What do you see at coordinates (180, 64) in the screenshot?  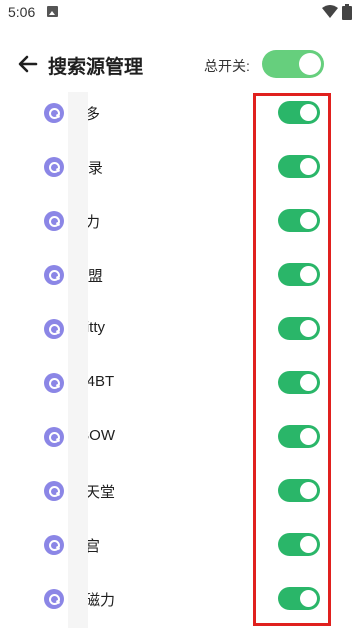 I see `toolbar: 搜索源管理 总开关:` at bounding box center [180, 64].